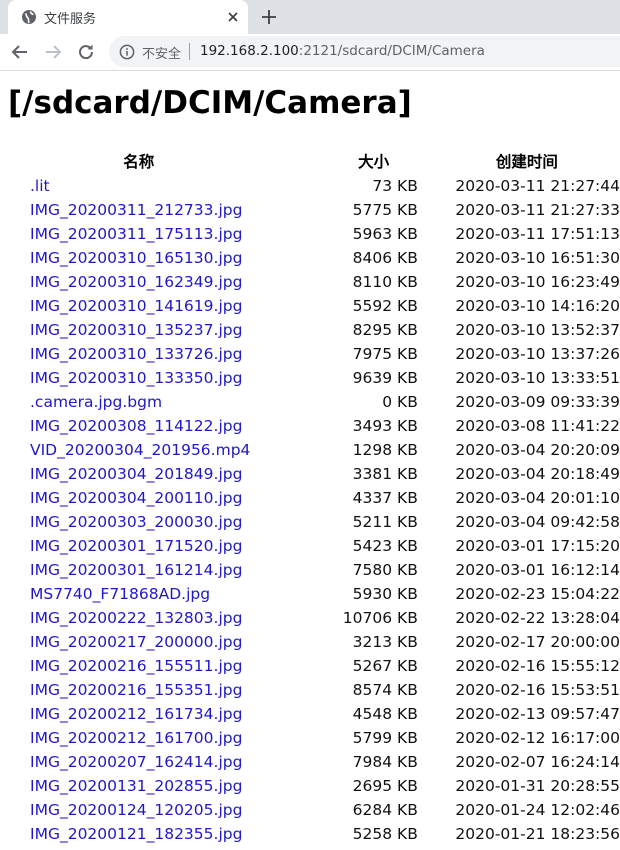 The width and height of the screenshot is (620, 850). I want to click on file-date: 2020-01-24 12:02:46, so click(537, 810).